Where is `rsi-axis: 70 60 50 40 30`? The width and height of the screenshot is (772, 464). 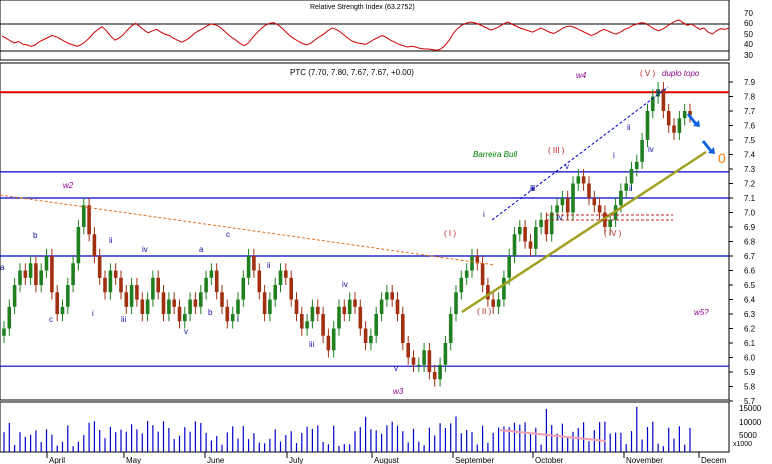
rsi-axis: 70 60 50 40 30 is located at coordinates (748, 34).